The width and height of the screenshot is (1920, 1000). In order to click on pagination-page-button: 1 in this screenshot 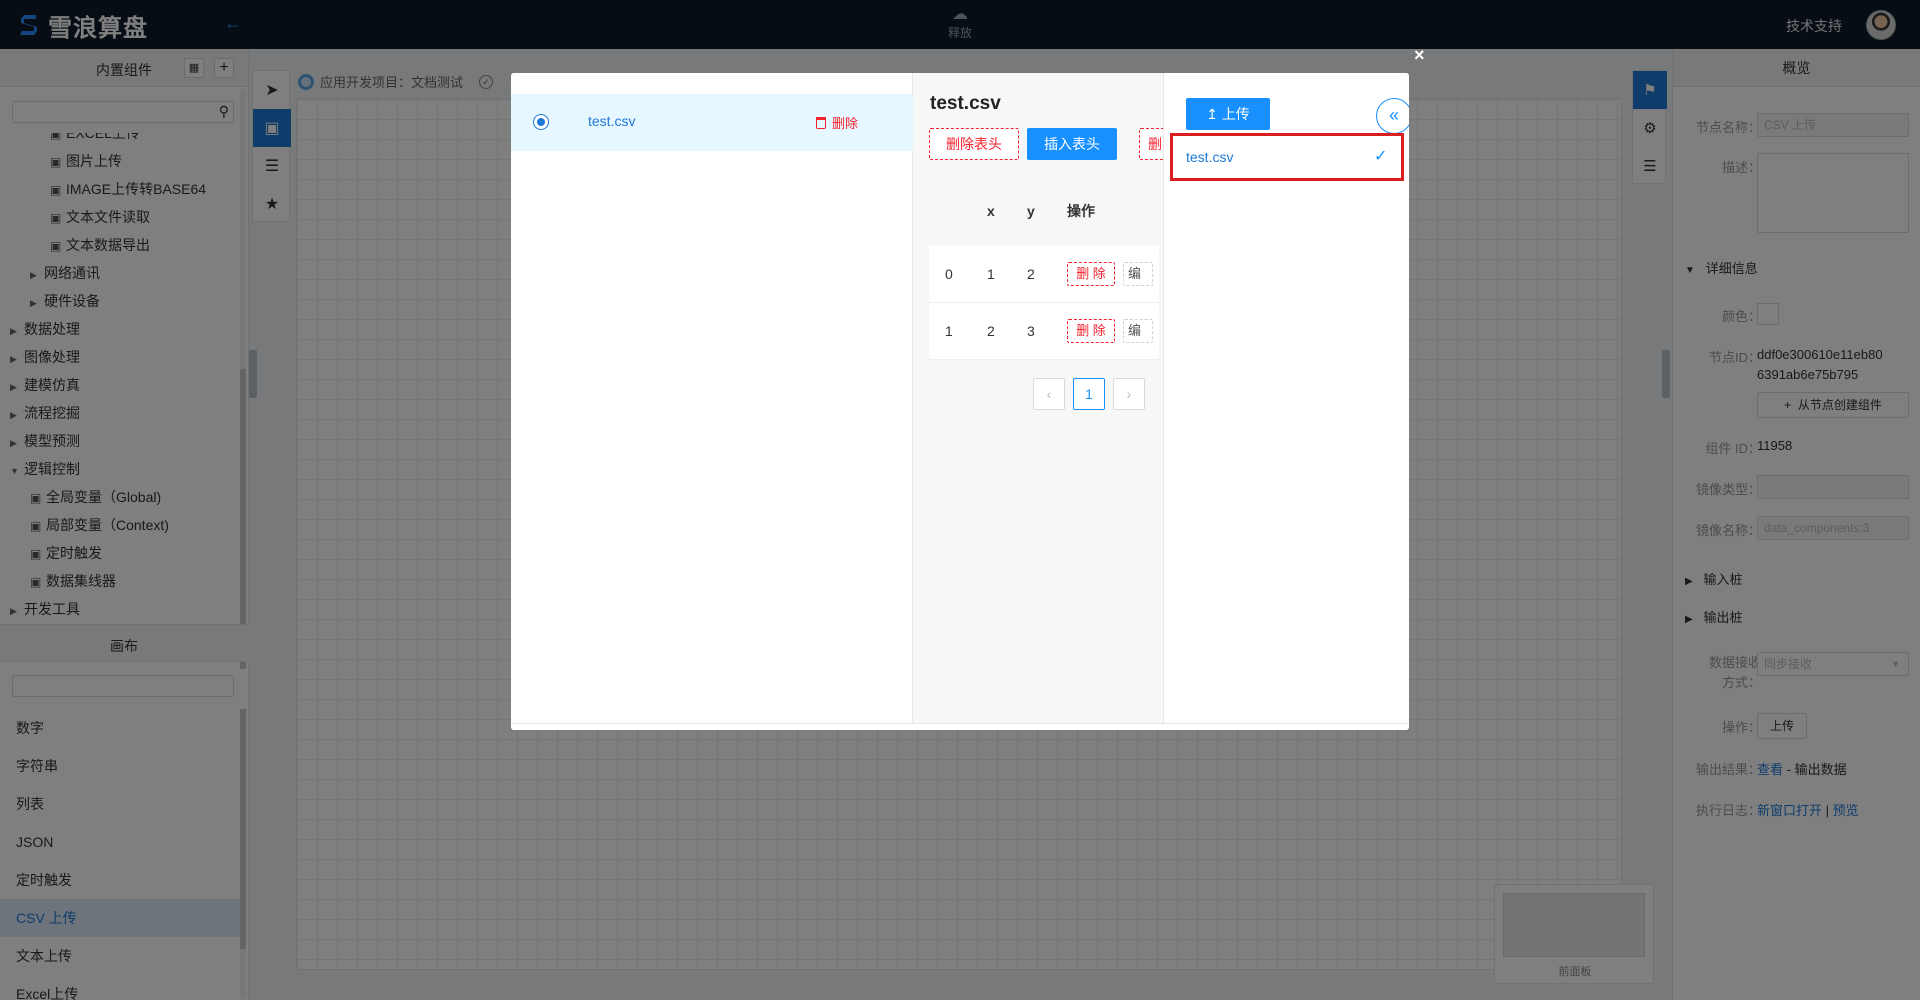, I will do `click(1089, 394)`.